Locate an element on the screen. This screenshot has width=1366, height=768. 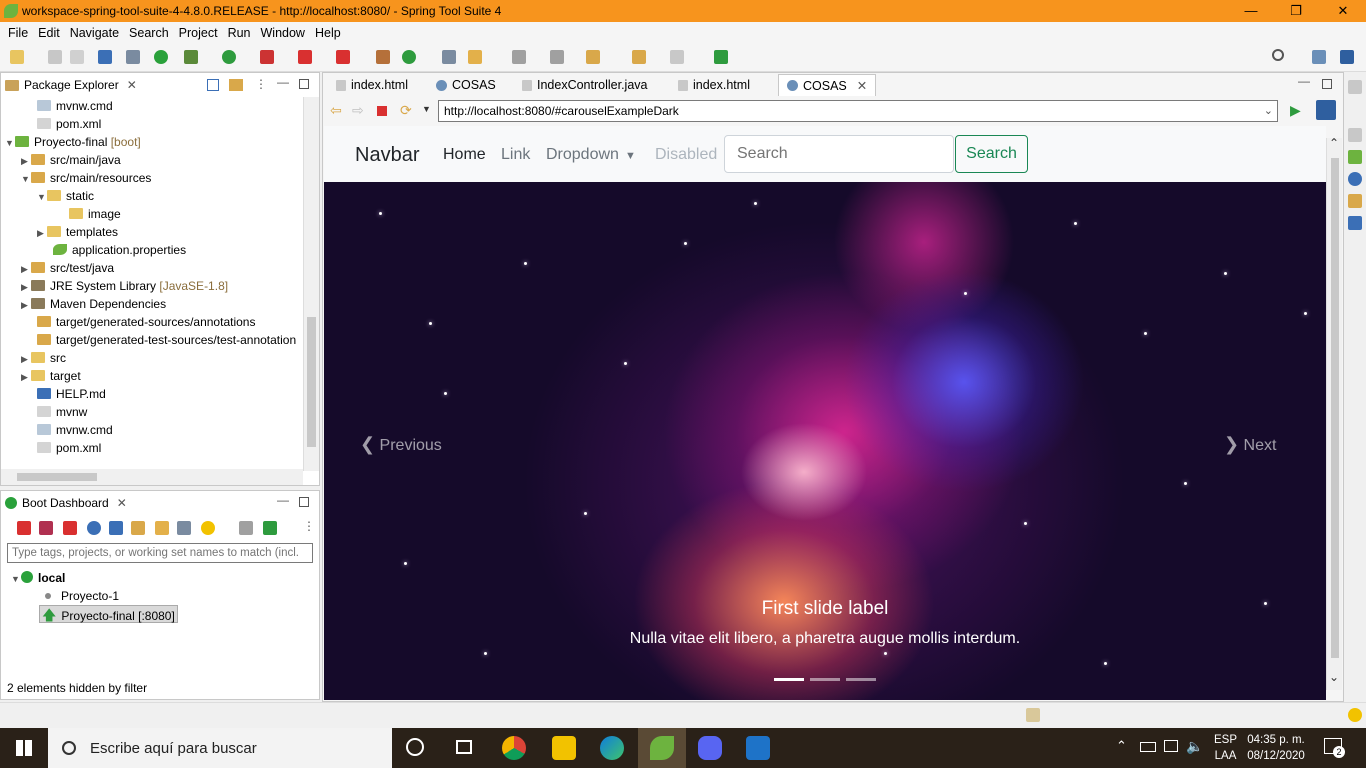
menu-run: Run is located at coordinates (240, 33).